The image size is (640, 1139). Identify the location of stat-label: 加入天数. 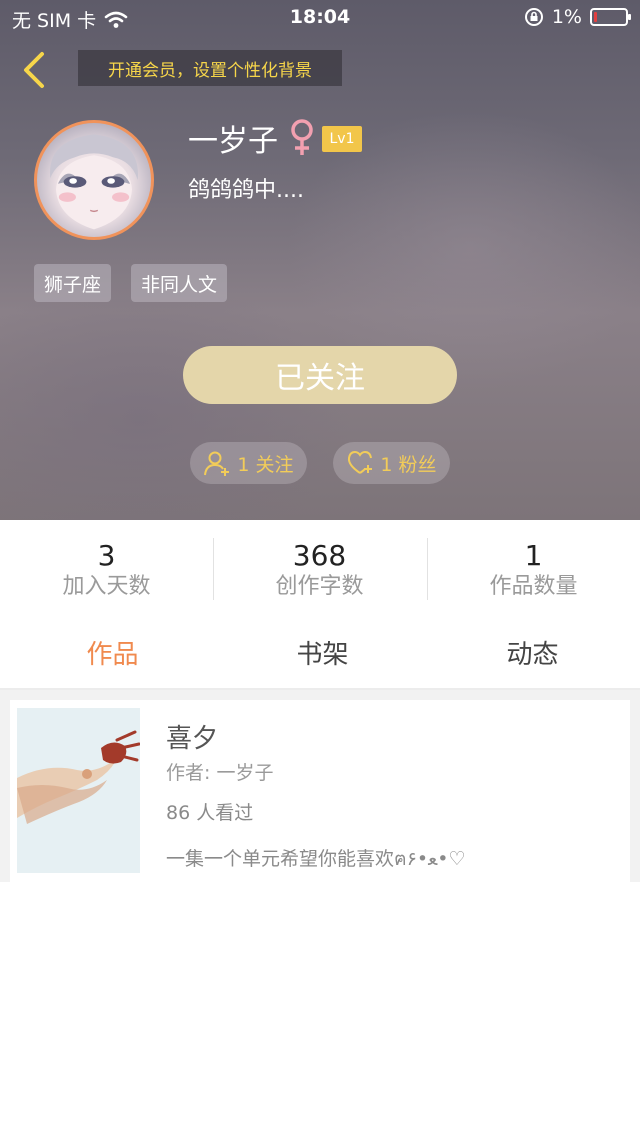
(106, 586).